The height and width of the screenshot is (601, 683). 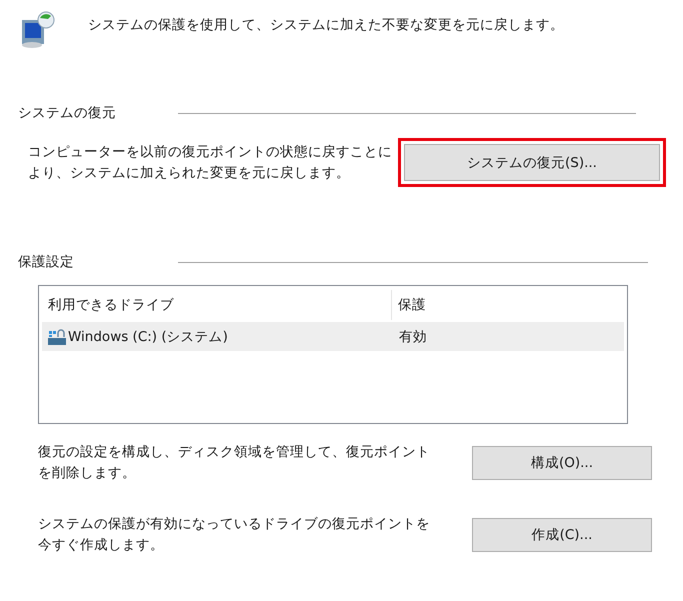 What do you see at coordinates (67, 113) in the screenshot?
I see `section-heading: システムの復元` at bounding box center [67, 113].